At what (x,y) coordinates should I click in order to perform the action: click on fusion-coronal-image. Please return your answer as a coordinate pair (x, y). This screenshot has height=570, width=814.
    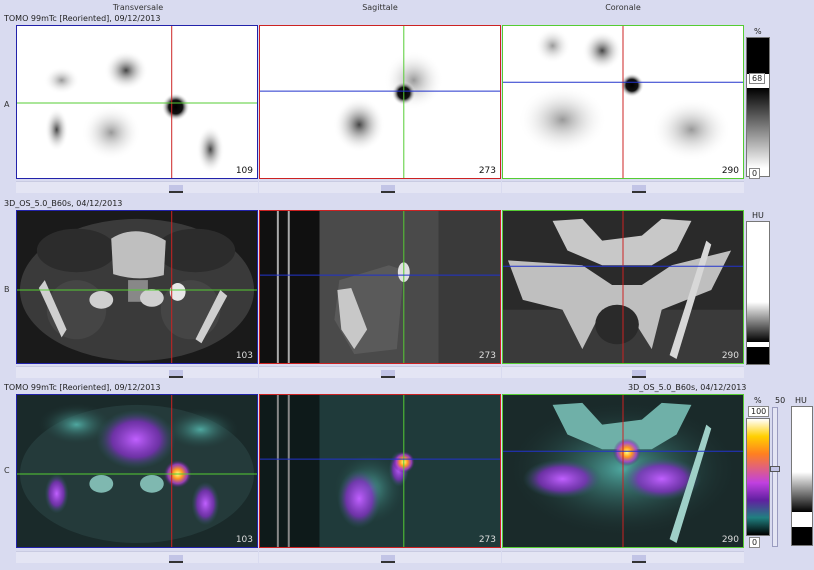
    Looking at the image, I should click on (623, 471).